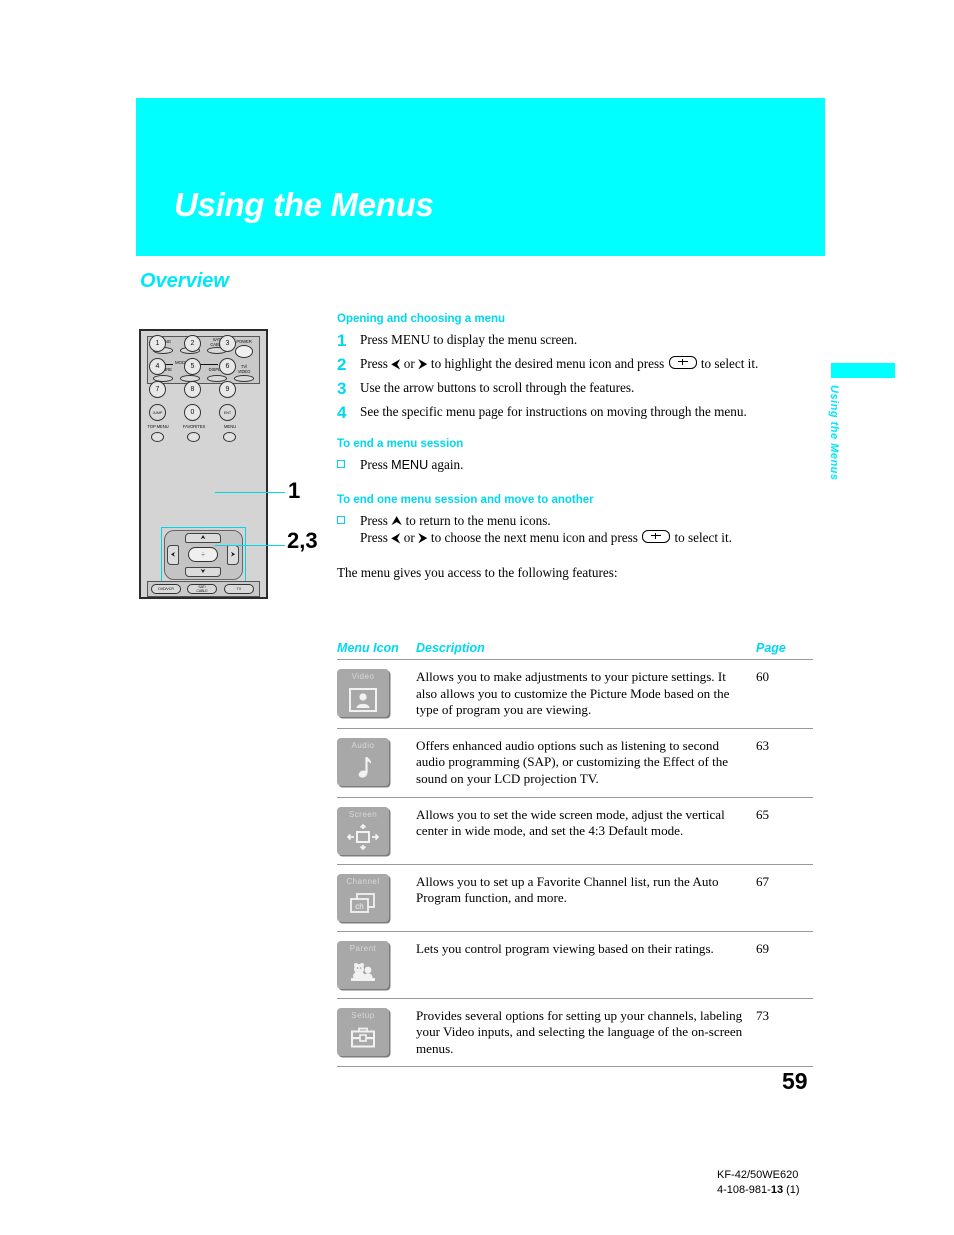 This screenshot has height=1235, width=954. I want to click on step-number: 4, so click(342, 412).